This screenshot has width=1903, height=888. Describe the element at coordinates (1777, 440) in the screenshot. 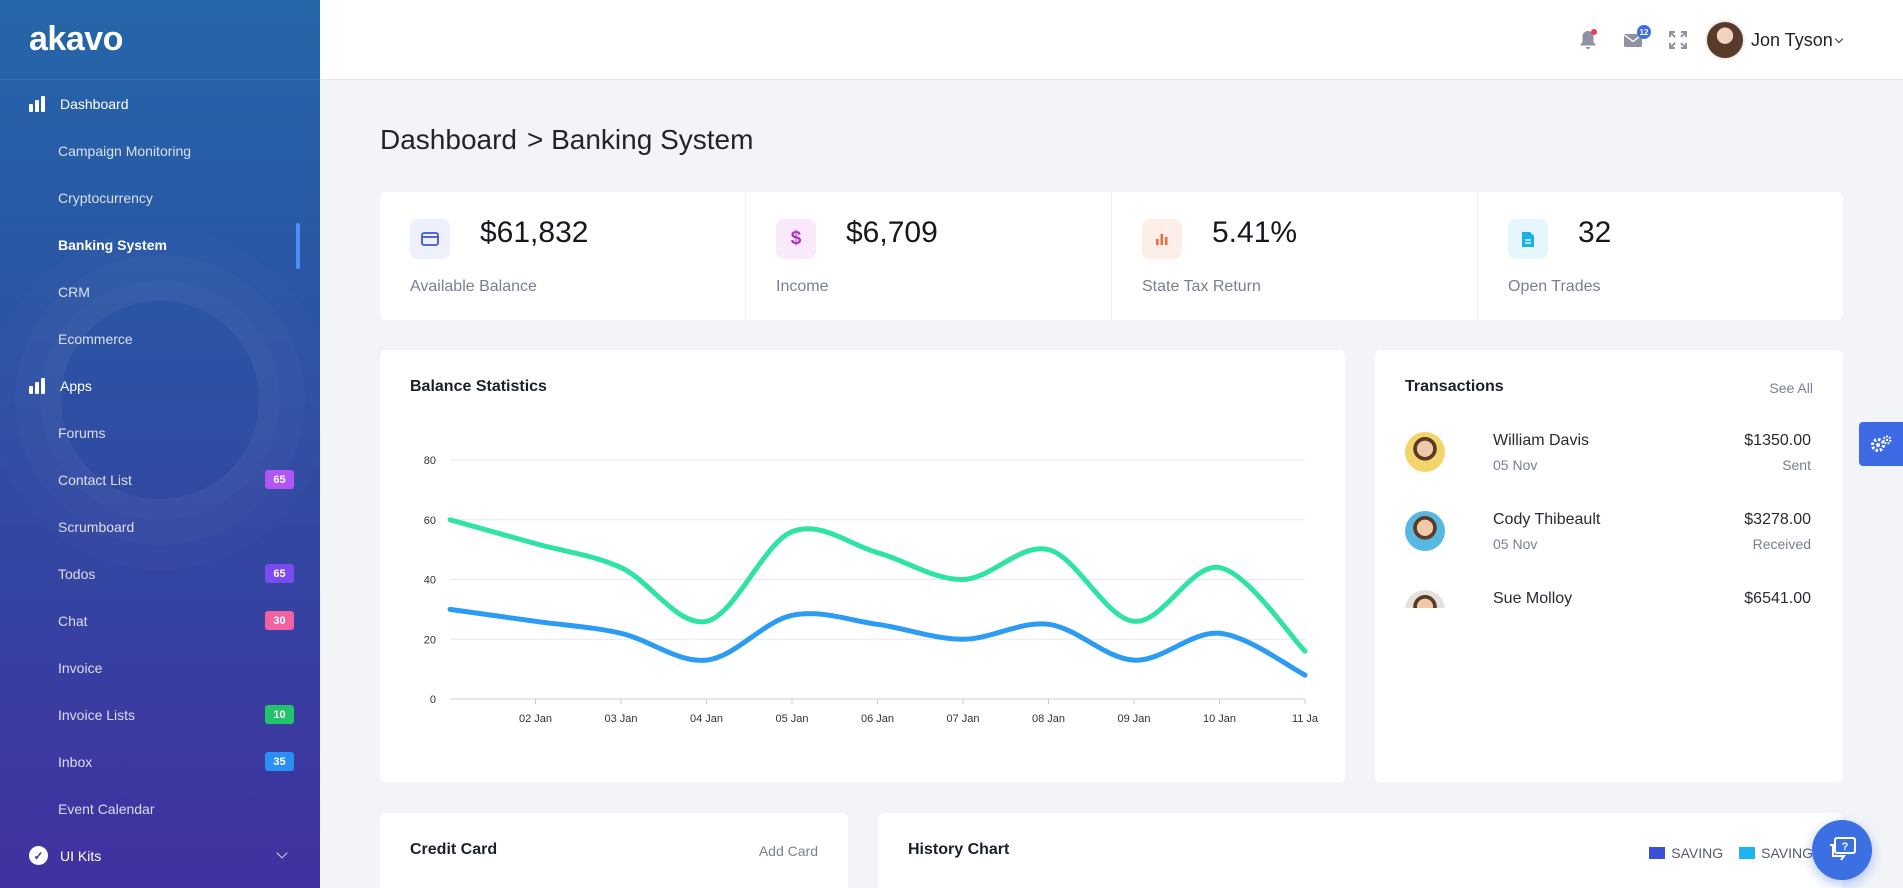

I see `transaction-amount: $1350.00` at that location.